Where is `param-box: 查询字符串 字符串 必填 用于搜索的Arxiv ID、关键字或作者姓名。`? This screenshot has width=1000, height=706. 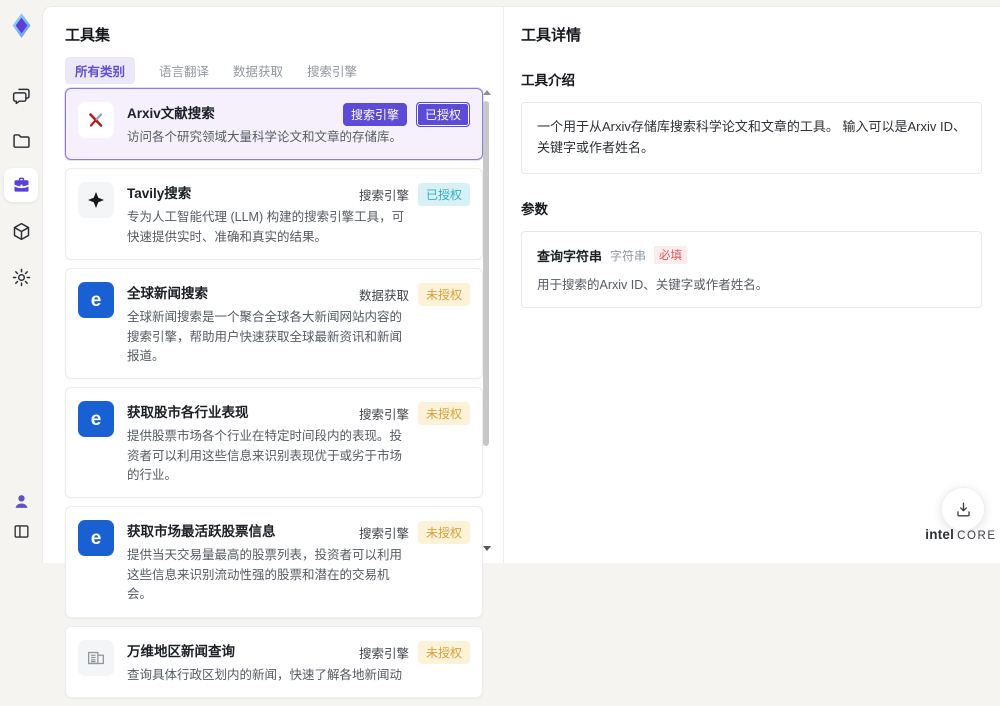 param-box: 查询字符串 字符串 必填 用于搜索的Arxiv ID、关键字或作者姓名。 is located at coordinates (751, 269).